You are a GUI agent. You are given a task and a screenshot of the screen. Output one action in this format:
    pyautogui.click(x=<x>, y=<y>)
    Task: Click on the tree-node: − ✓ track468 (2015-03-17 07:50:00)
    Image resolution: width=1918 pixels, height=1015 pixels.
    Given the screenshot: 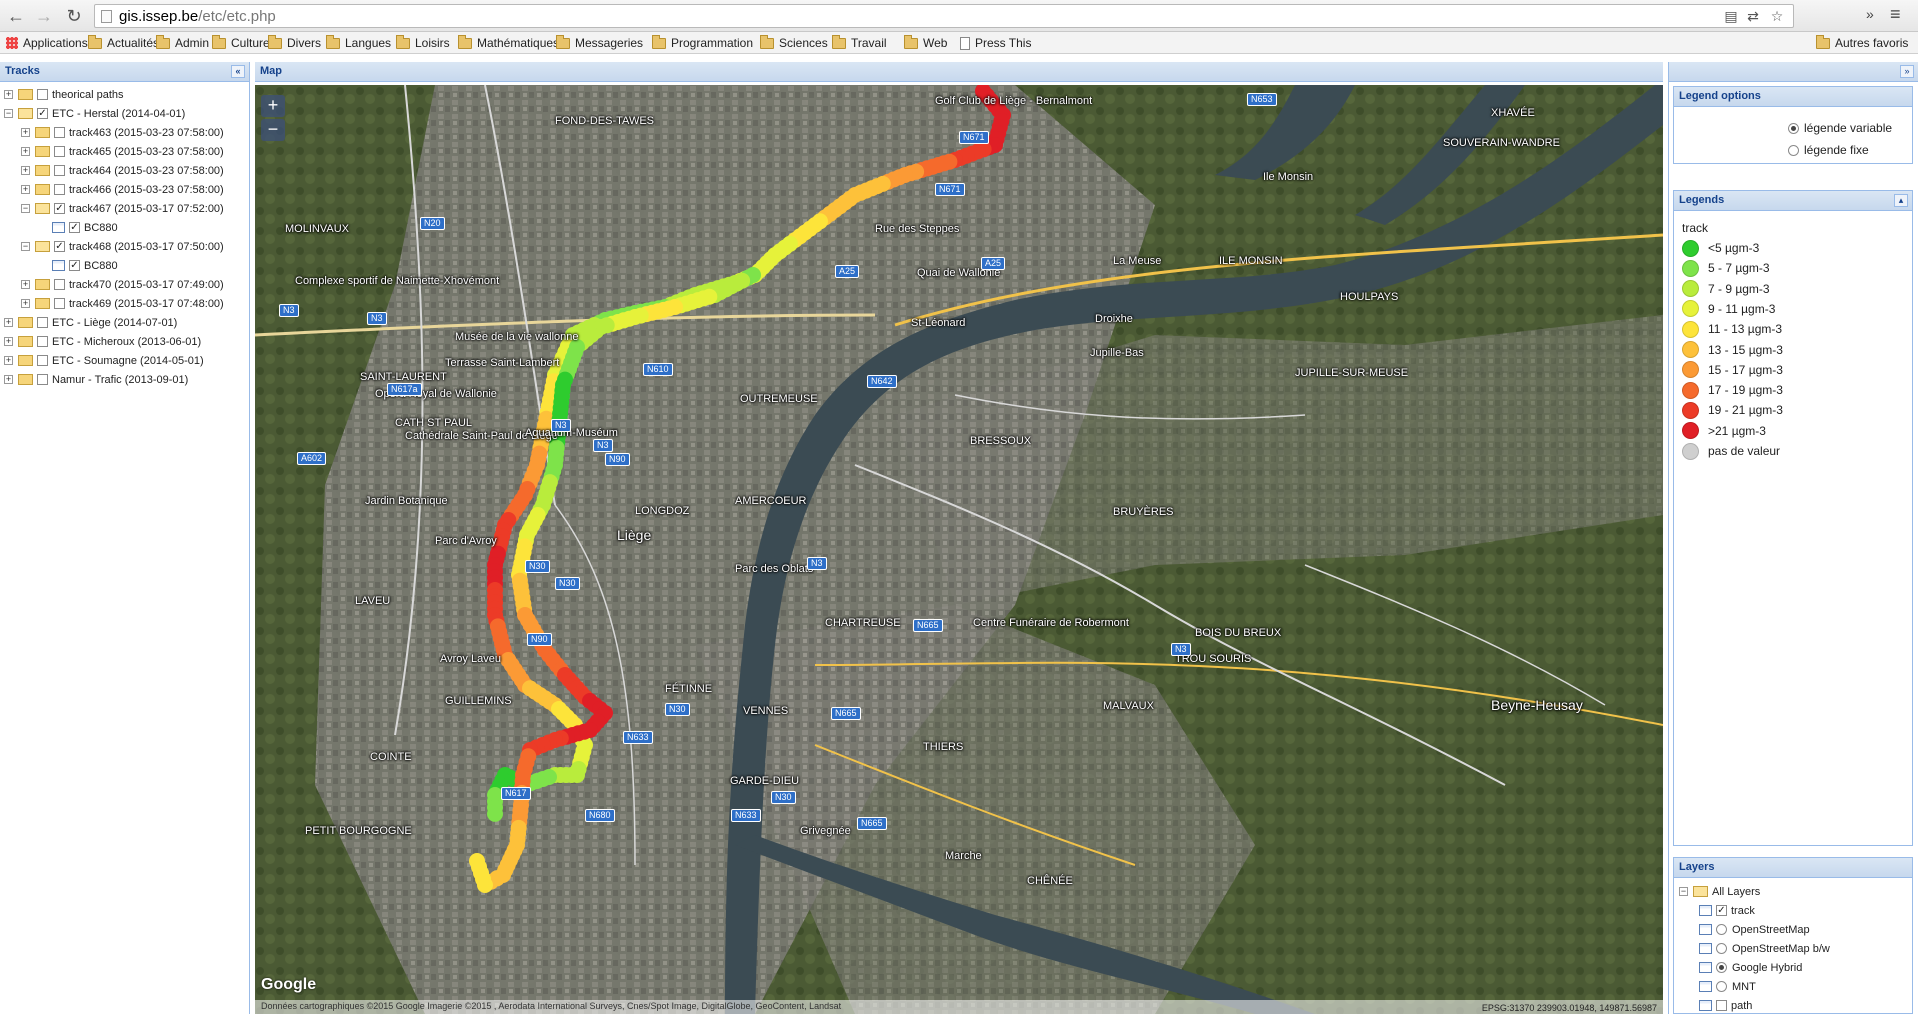 What is the action you would take?
    pyautogui.click(x=124, y=246)
    